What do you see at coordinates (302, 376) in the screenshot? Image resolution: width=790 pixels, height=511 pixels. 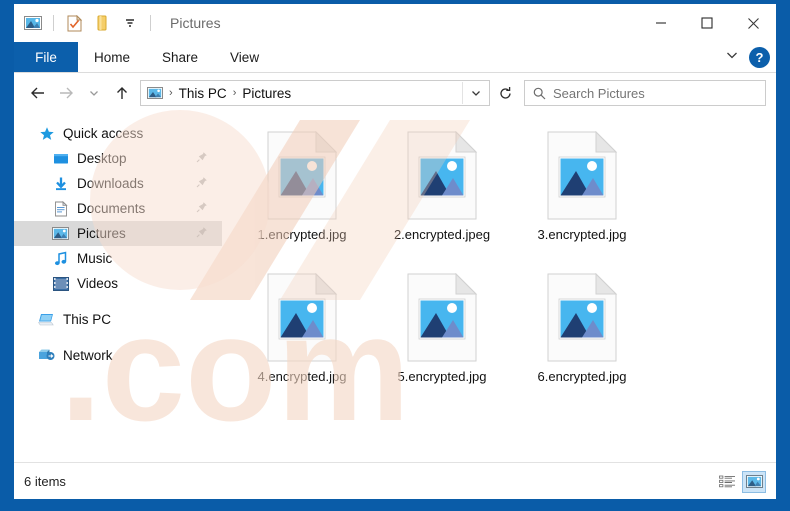 I see `file-name-label: 4.encrypted.jpg` at bounding box center [302, 376].